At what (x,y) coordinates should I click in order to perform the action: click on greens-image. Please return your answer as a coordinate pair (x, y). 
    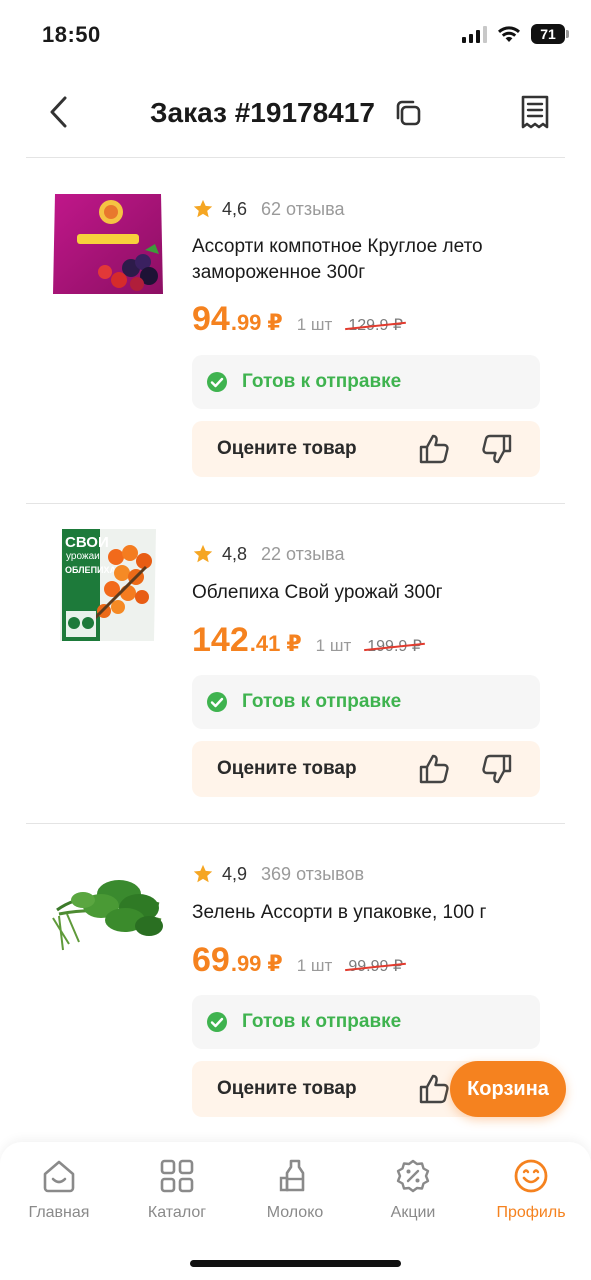
    Looking at the image, I should click on (107, 915).